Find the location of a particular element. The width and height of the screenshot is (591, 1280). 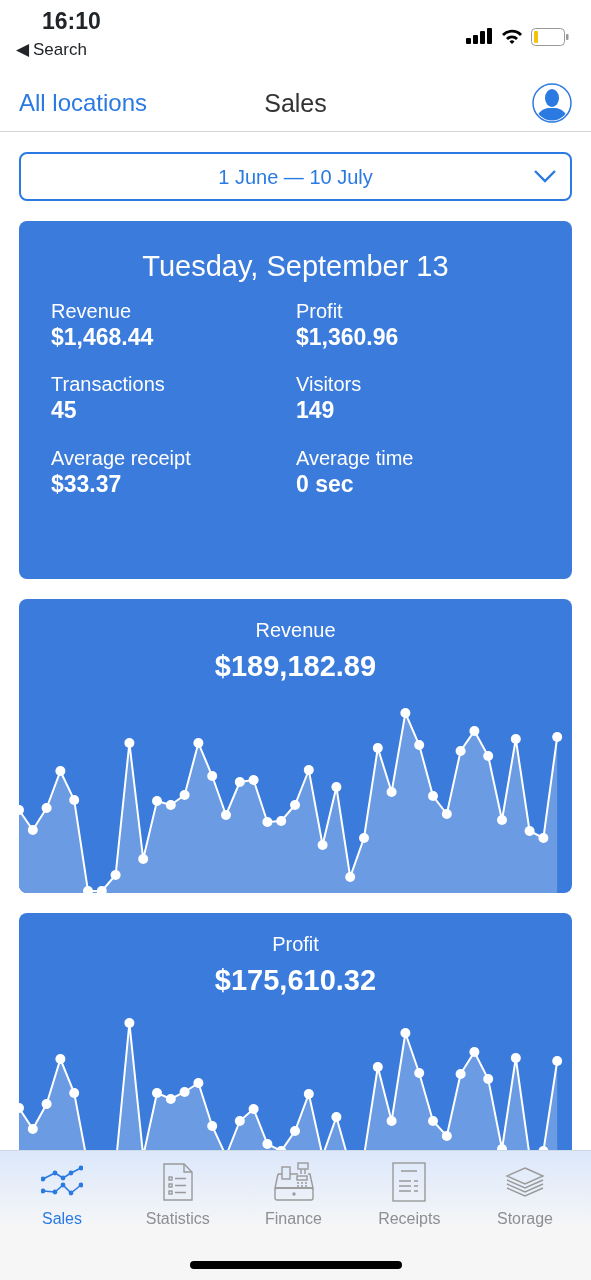

tab-item: Sales is located at coordinates (62, 1196).